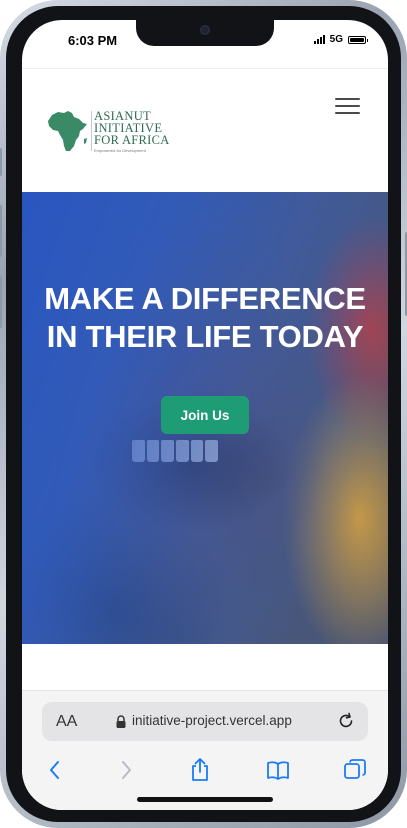  What do you see at coordinates (336, 39) in the screenshot?
I see `network-type: 5G` at bounding box center [336, 39].